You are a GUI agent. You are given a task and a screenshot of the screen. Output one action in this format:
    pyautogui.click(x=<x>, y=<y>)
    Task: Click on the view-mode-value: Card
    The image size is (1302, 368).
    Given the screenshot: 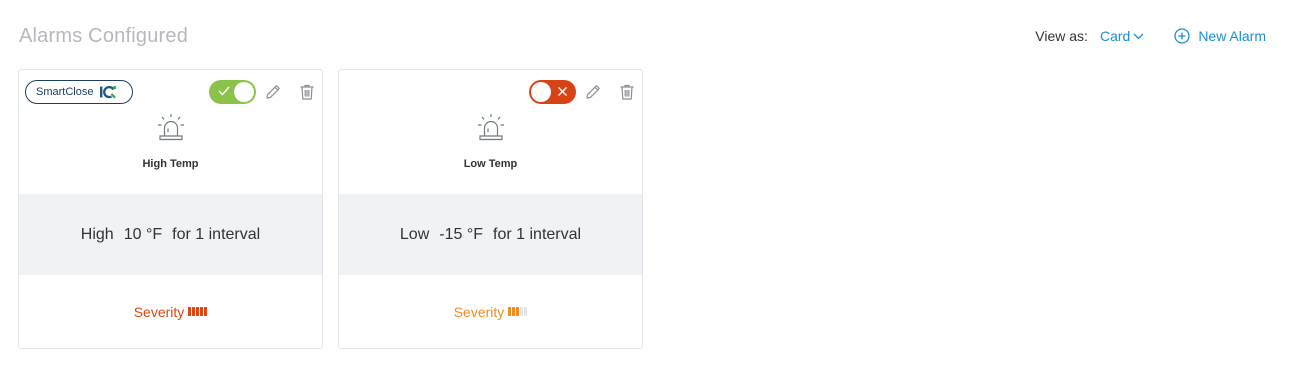 What is the action you would take?
    pyautogui.click(x=1115, y=36)
    